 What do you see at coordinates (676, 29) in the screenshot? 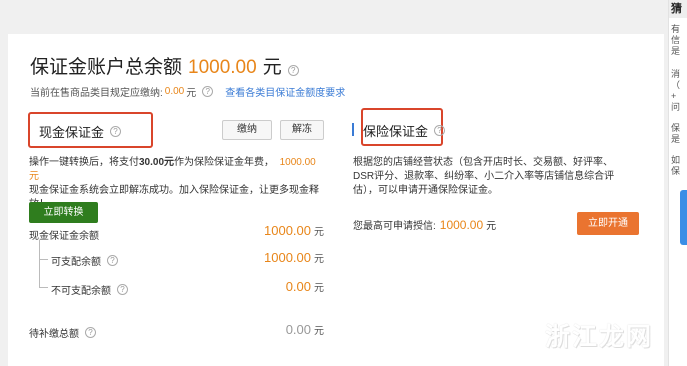
I see `side-panel-text: 有` at bounding box center [676, 29].